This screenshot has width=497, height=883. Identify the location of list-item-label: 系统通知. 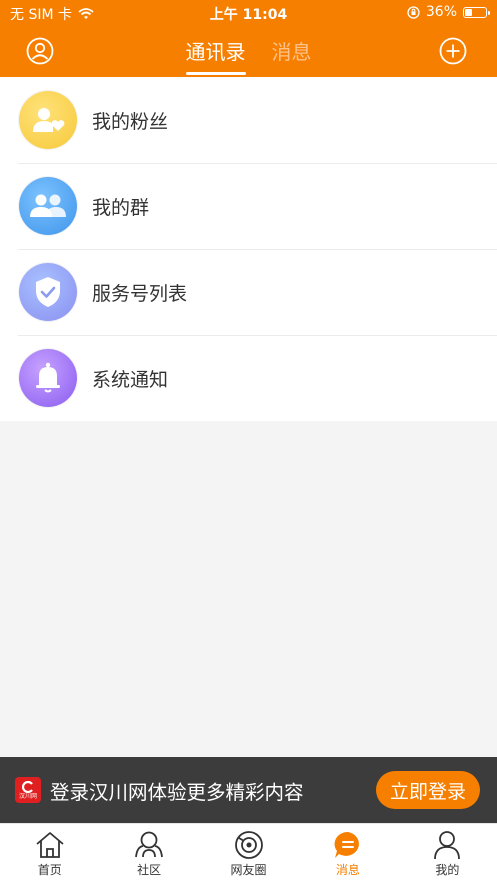
(130, 379).